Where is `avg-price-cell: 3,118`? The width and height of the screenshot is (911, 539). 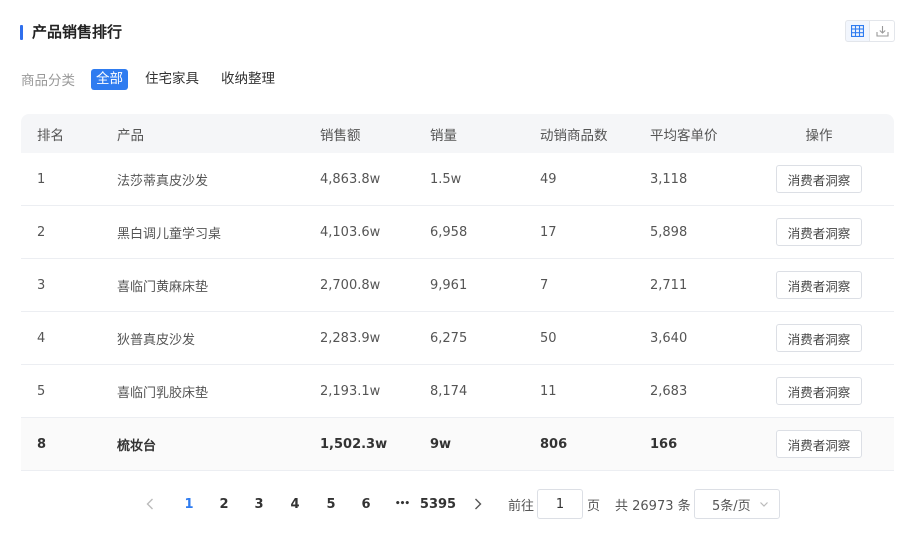 avg-price-cell: 3,118 is located at coordinates (669, 179).